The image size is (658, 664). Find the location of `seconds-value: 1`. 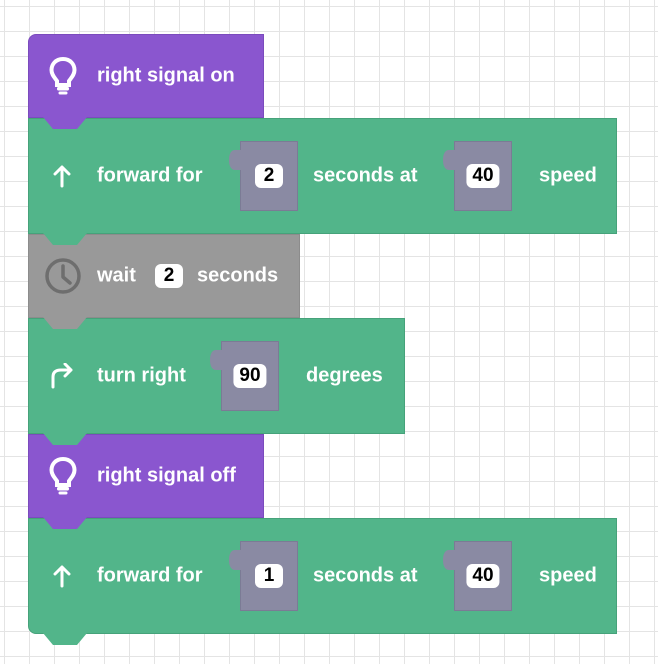

seconds-value: 1 is located at coordinates (269, 576).